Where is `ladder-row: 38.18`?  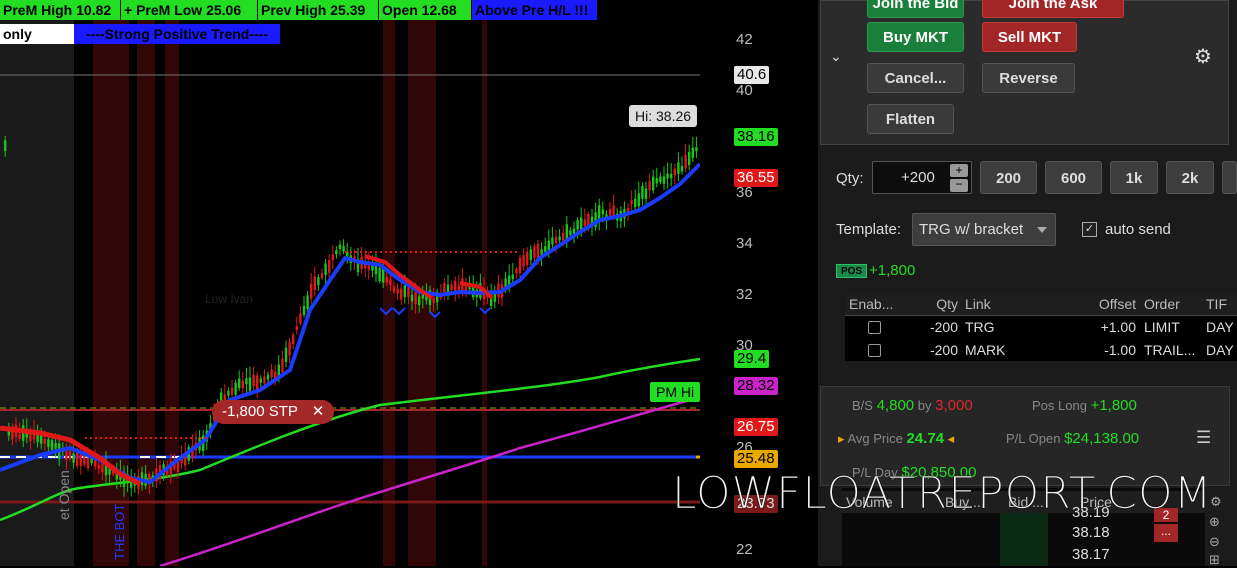
ladder-row: 38.18 is located at coordinates (1091, 532).